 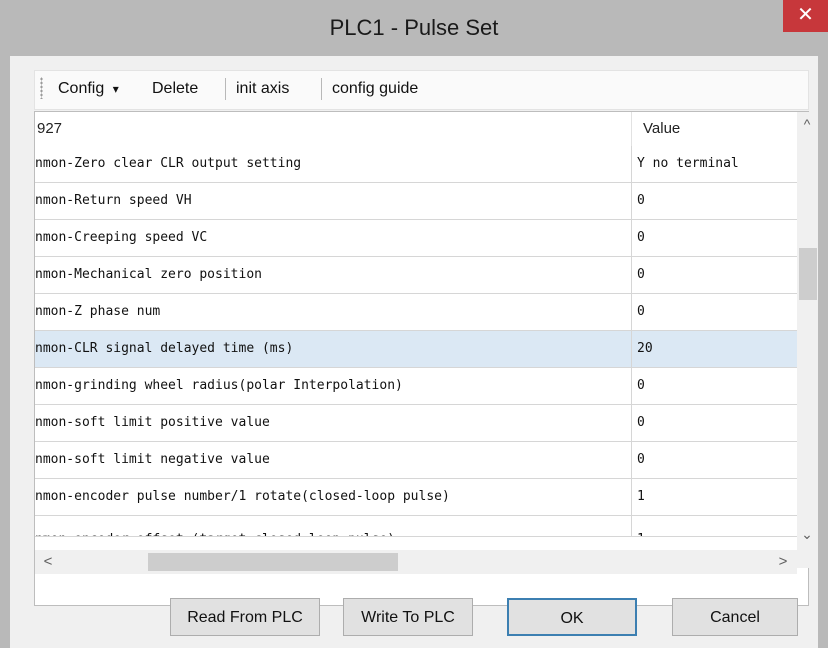 What do you see at coordinates (408, 617) in the screenshot?
I see `write-to-plc-button: Write To PLC` at bounding box center [408, 617].